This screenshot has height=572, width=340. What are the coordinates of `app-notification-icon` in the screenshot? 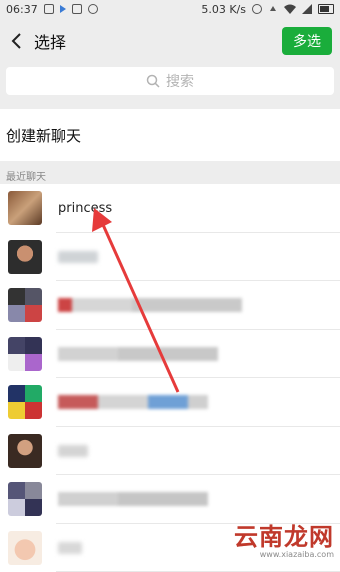 It's located at (63, 9).